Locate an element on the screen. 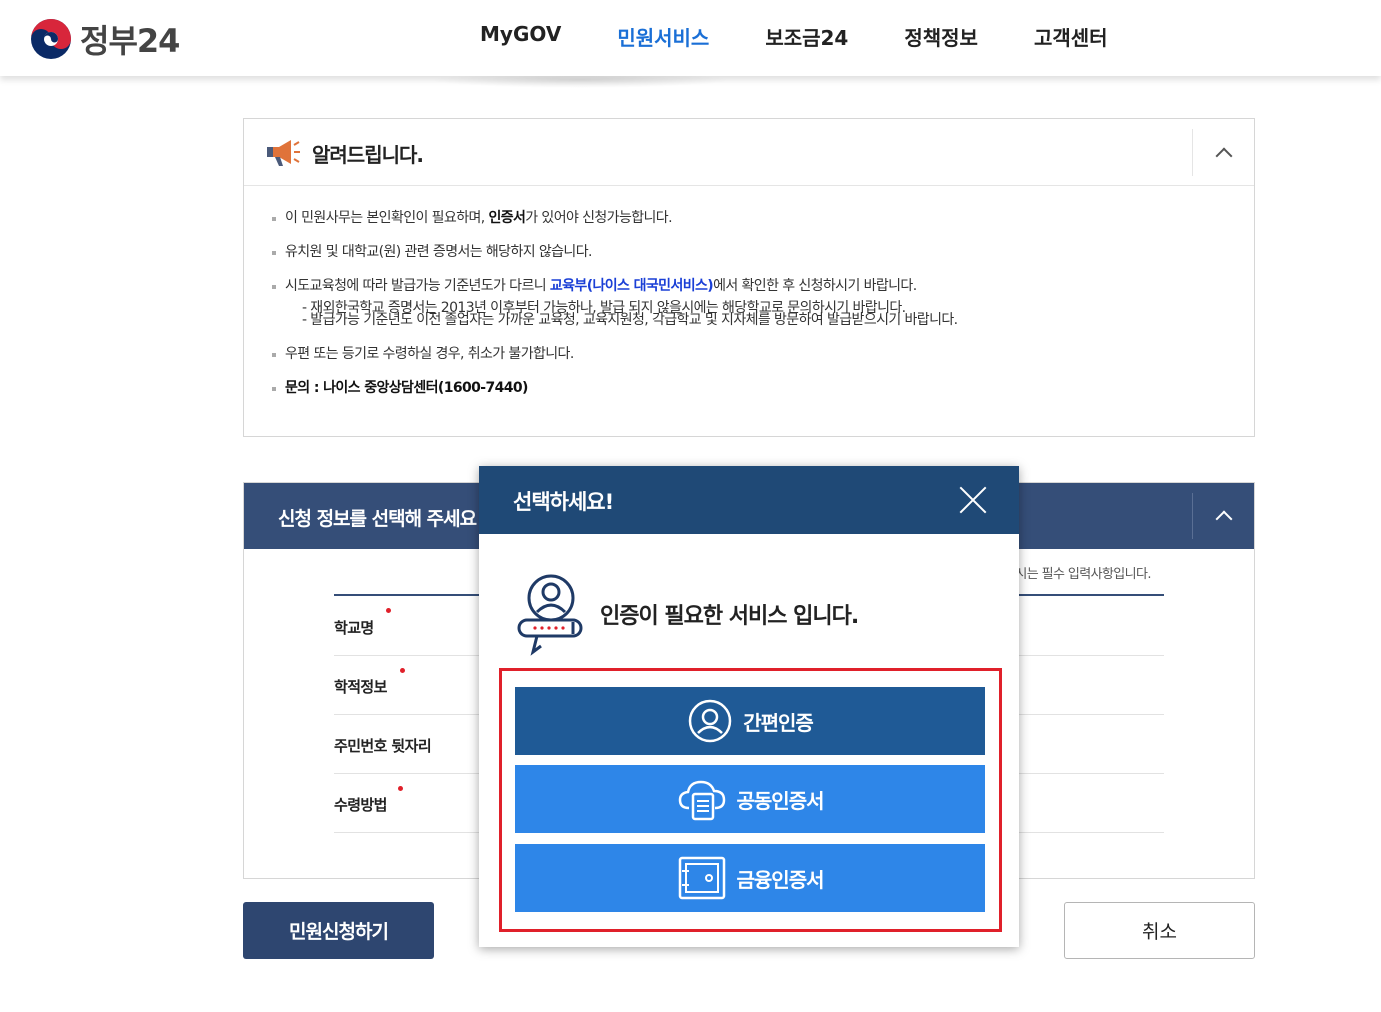 The image size is (1381, 1012). required-note: 표시는 필수 입력사항입니다. is located at coordinates (1078, 574).